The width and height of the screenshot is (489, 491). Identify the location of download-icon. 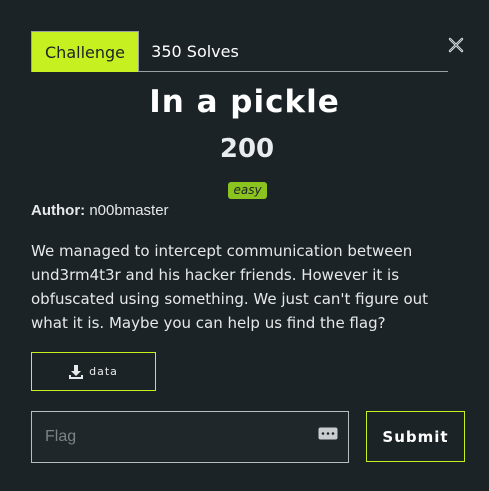
(76, 371).